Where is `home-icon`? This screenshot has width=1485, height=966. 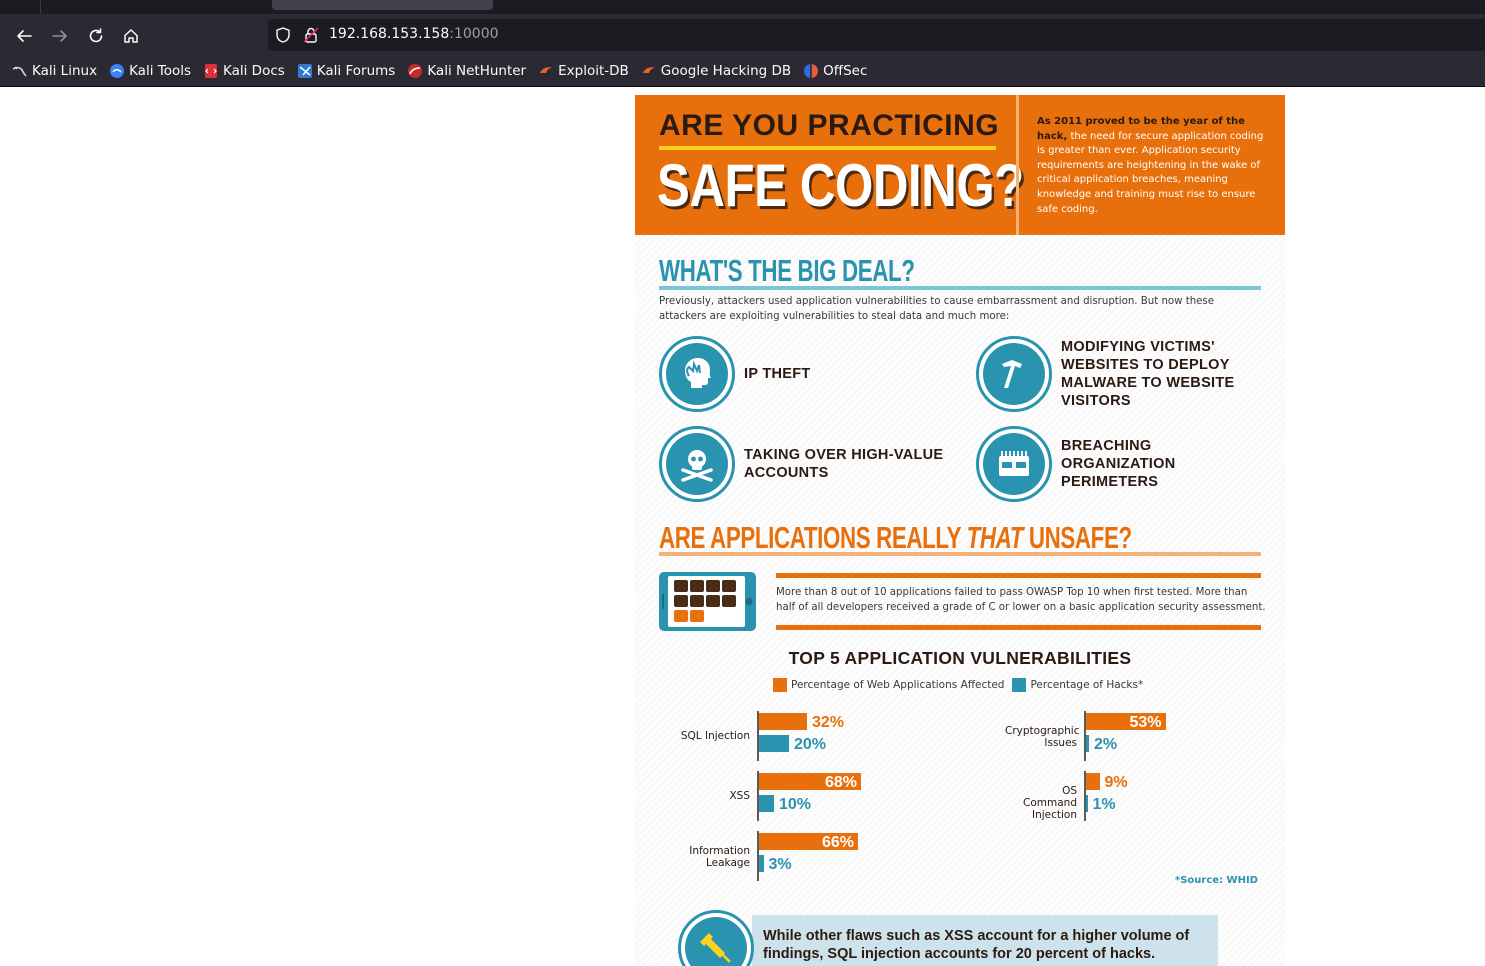
home-icon is located at coordinates (131, 36).